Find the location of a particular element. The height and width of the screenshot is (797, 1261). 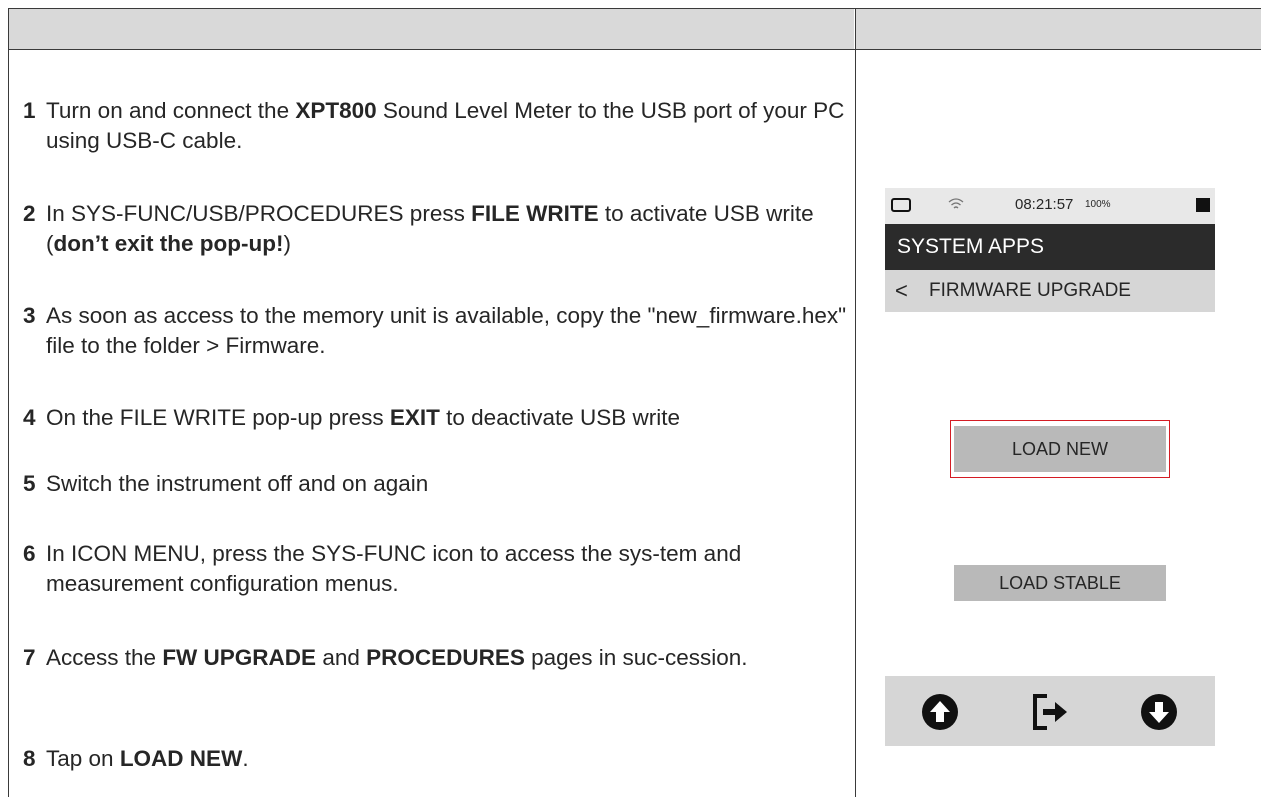

step-text-run: to deactivate USB write is located at coordinates (560, 417).